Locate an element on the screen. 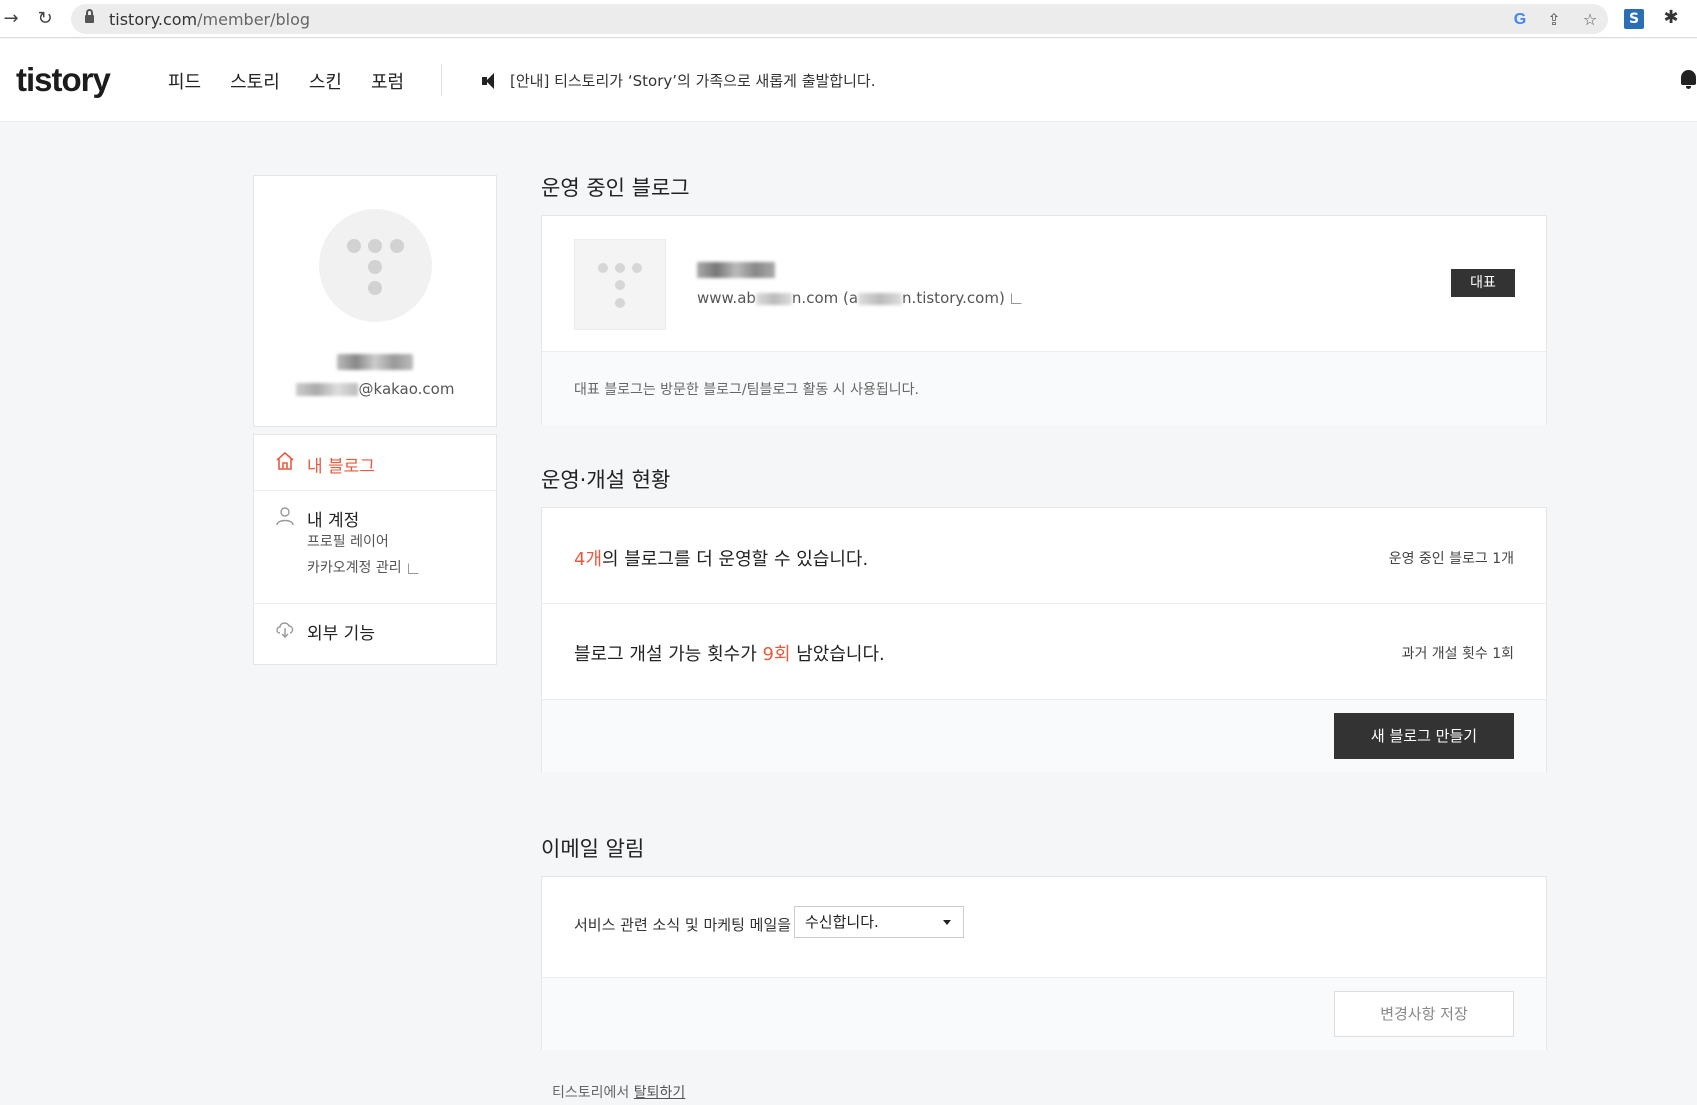 This screenshot has width=1697, height=1105. representative-note: 대표 블로그는 방문한 블로그/팀블로그 활동 시 사용됩니다. is located at coordinates (746, 390).